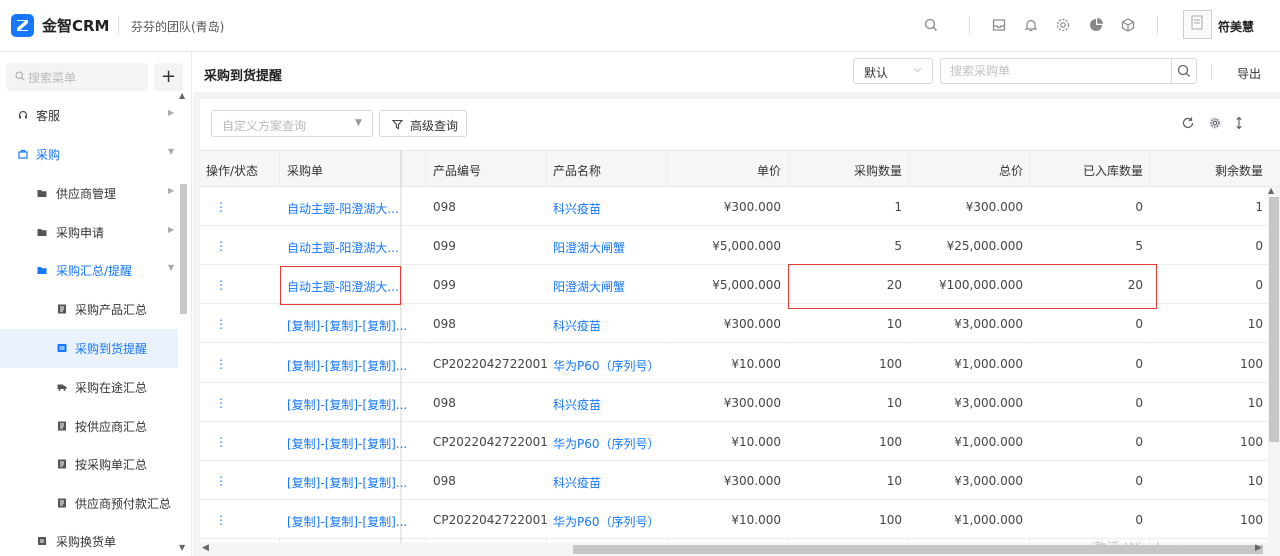  What do you see at coordinates (1184, 71) in the screenshot?
I see `search-button` at bounding box center [1184, 71].